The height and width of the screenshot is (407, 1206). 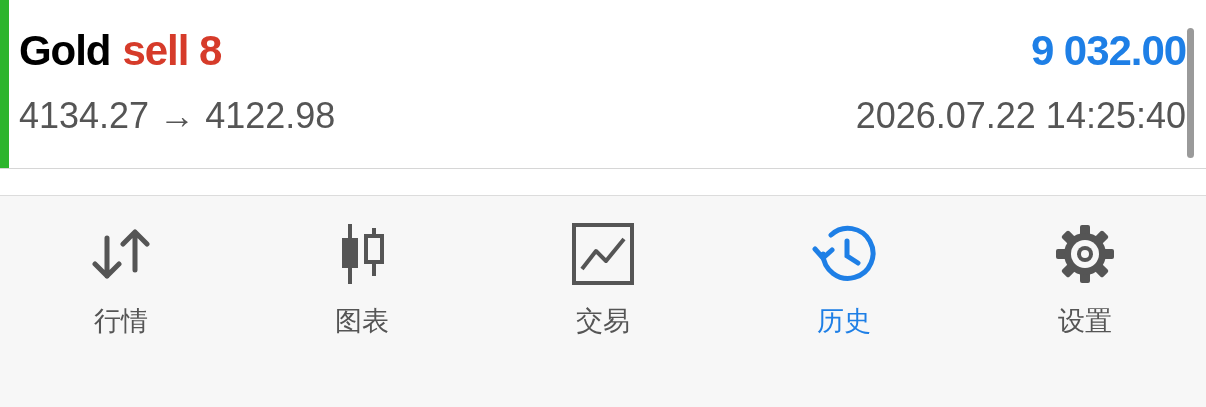 I want to click on trade-side-text: sell 8, so click(x=172, y=51).